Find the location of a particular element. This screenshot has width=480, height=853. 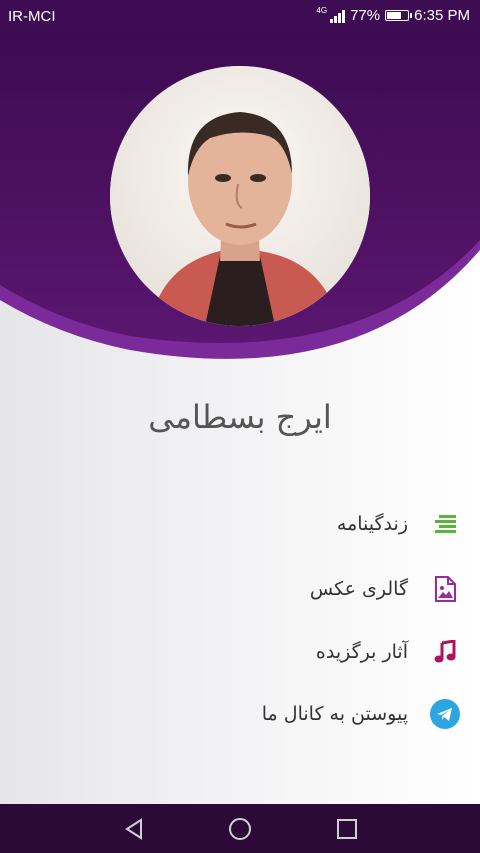

telegram-icon is located at coordinates (445, 714).